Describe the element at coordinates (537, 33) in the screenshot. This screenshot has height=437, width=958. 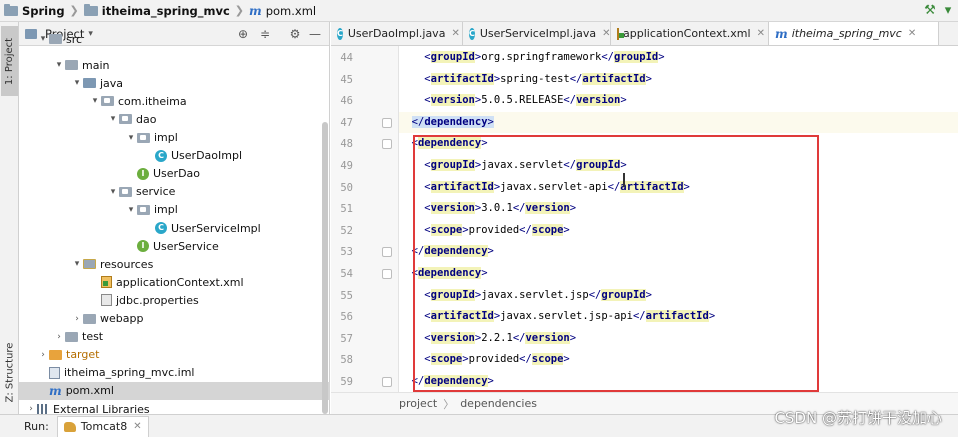
I see `editor-tab: C UserServiceImpl.java ✕` at that location.